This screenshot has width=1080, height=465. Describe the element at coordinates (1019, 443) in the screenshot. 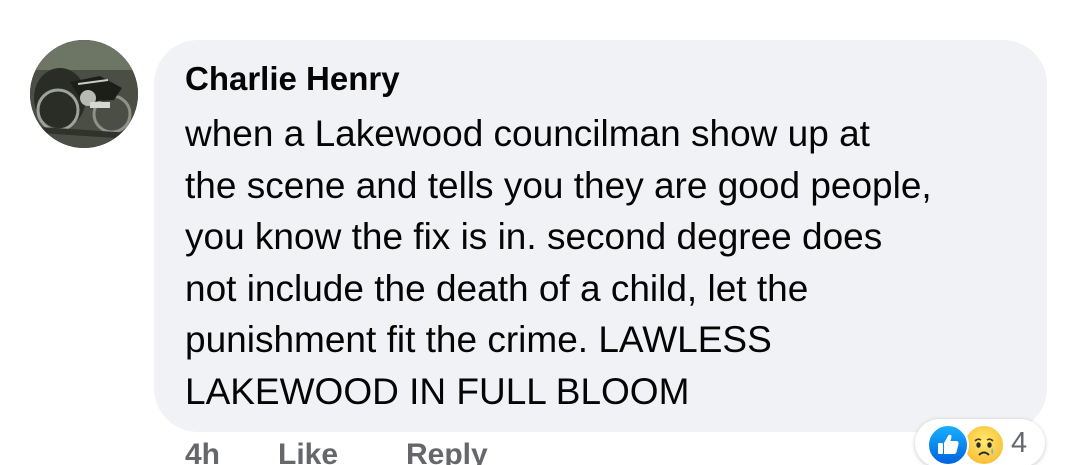

I see `reaction-count: 4` at that location.